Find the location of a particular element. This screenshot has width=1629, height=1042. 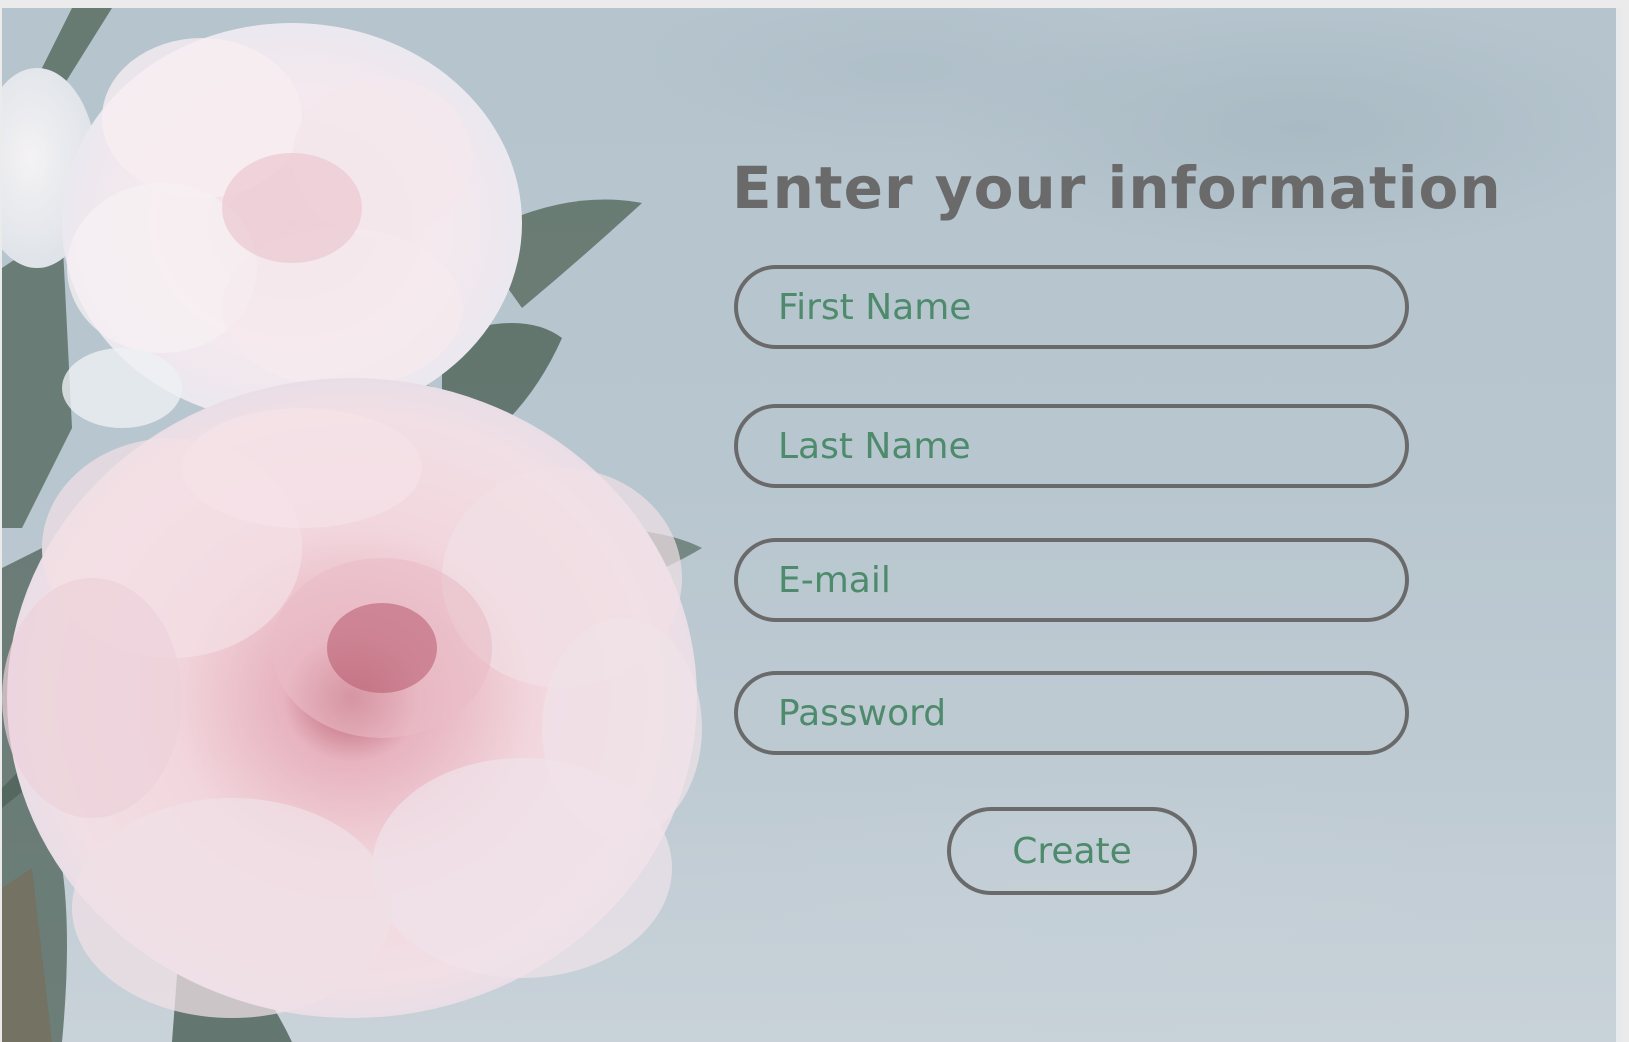

email-input is located at coordinates (1071, 580).